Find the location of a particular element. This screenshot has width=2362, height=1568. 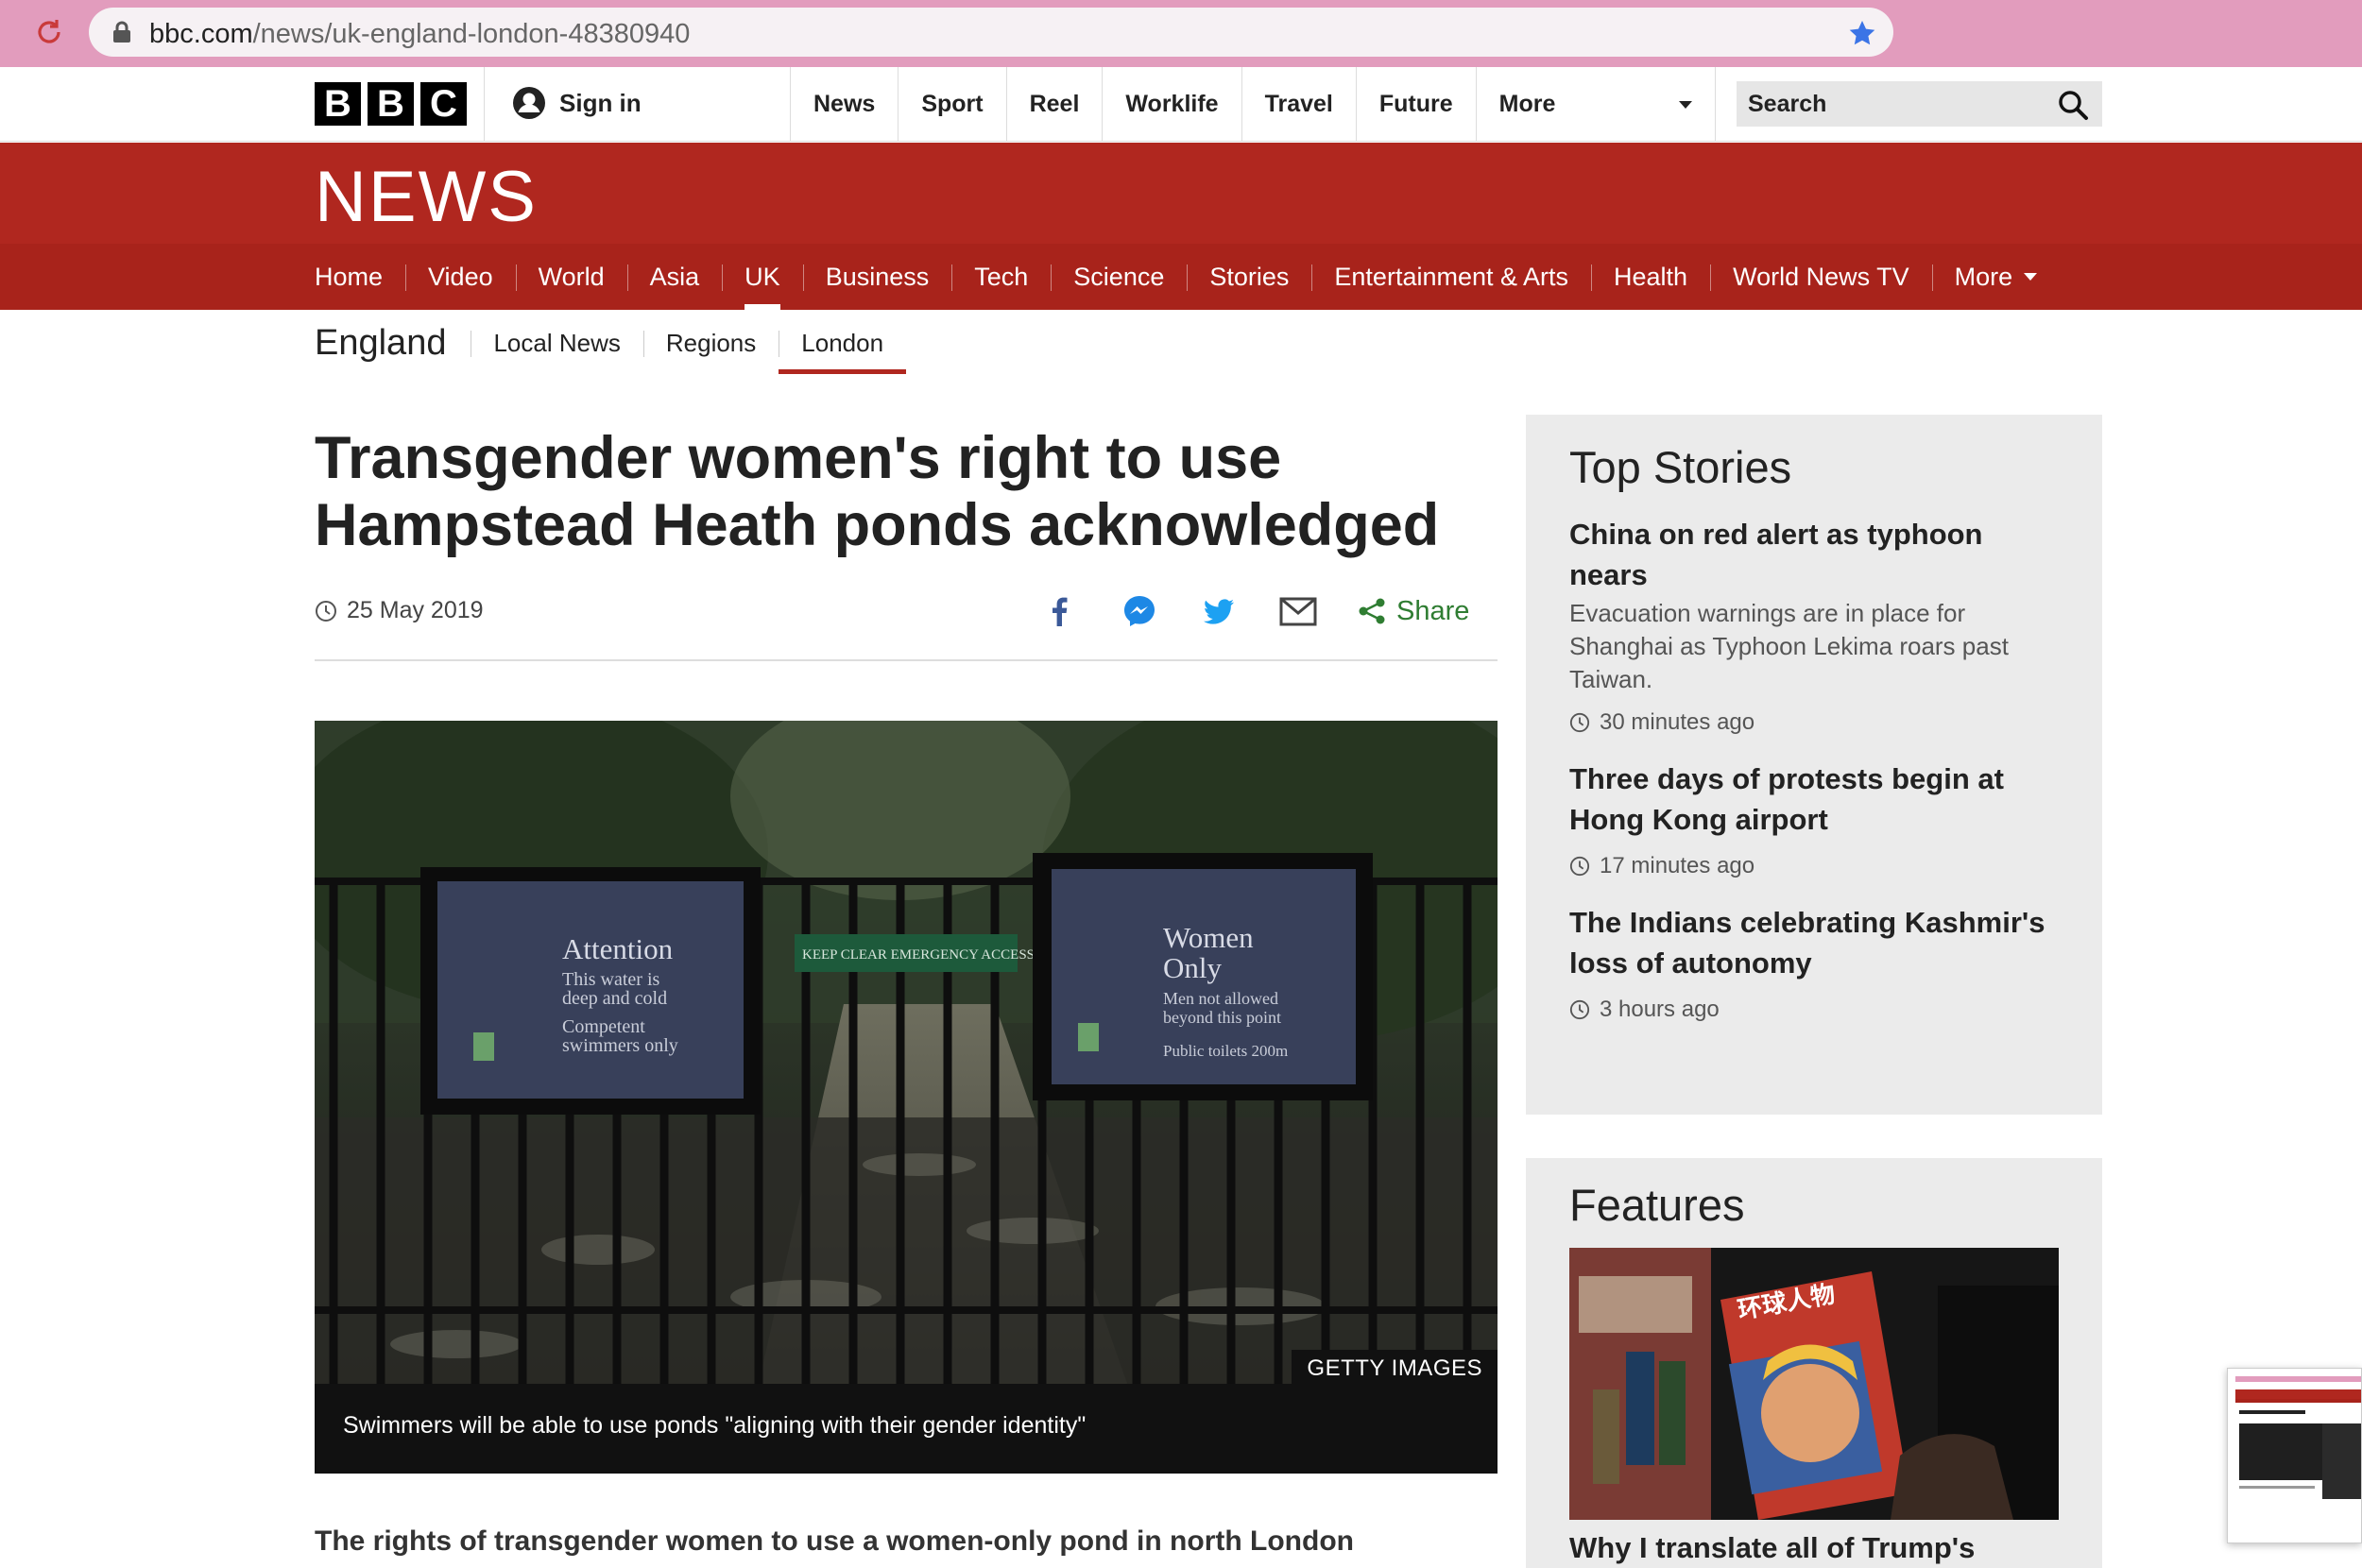

nav-news: News is located at coordinates (844, 104).